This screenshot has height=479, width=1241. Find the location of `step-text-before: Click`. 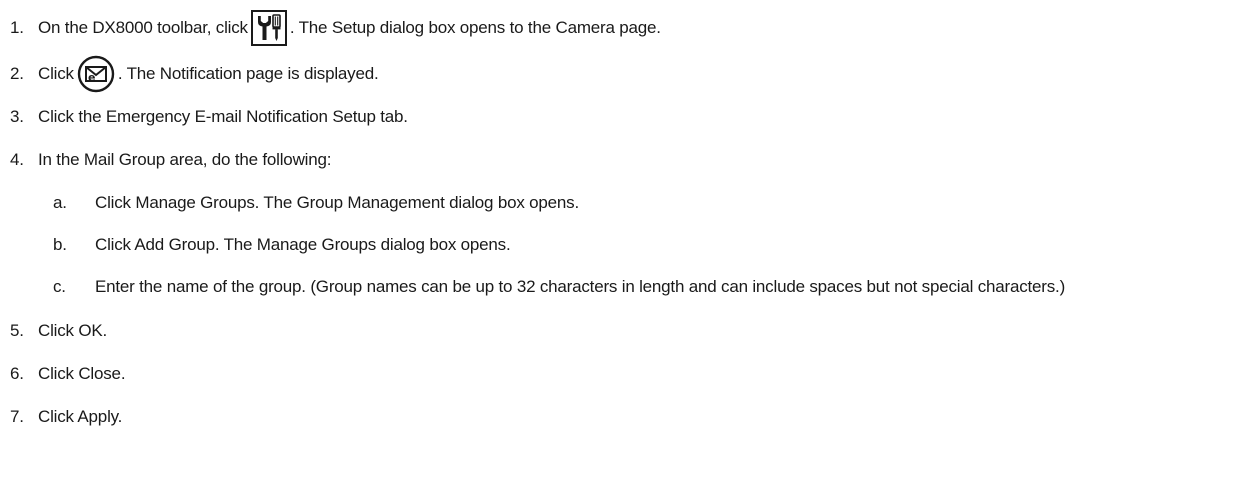

step-text-before: Click is located at coordinates (56, 73).